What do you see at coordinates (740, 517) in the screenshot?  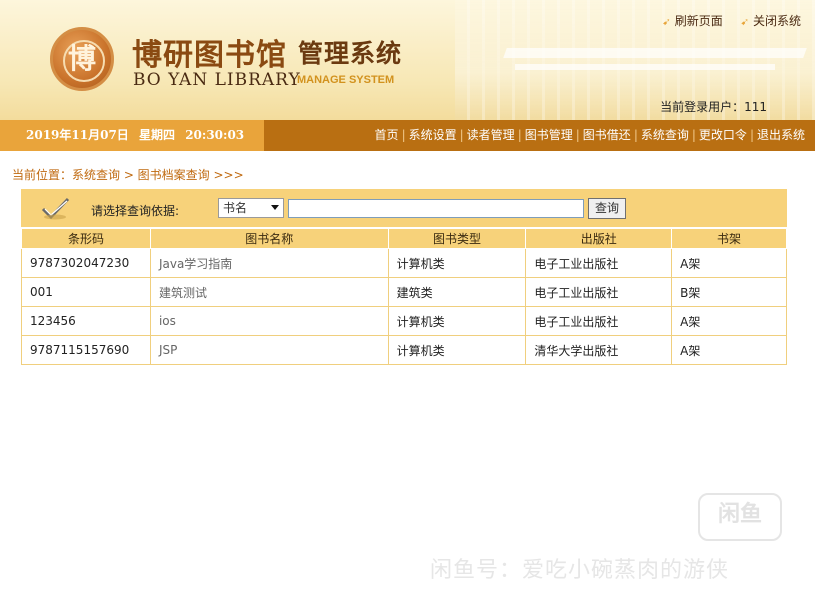 I see `watermark-logo: 闲鱼` at bounding box center [740, 517].